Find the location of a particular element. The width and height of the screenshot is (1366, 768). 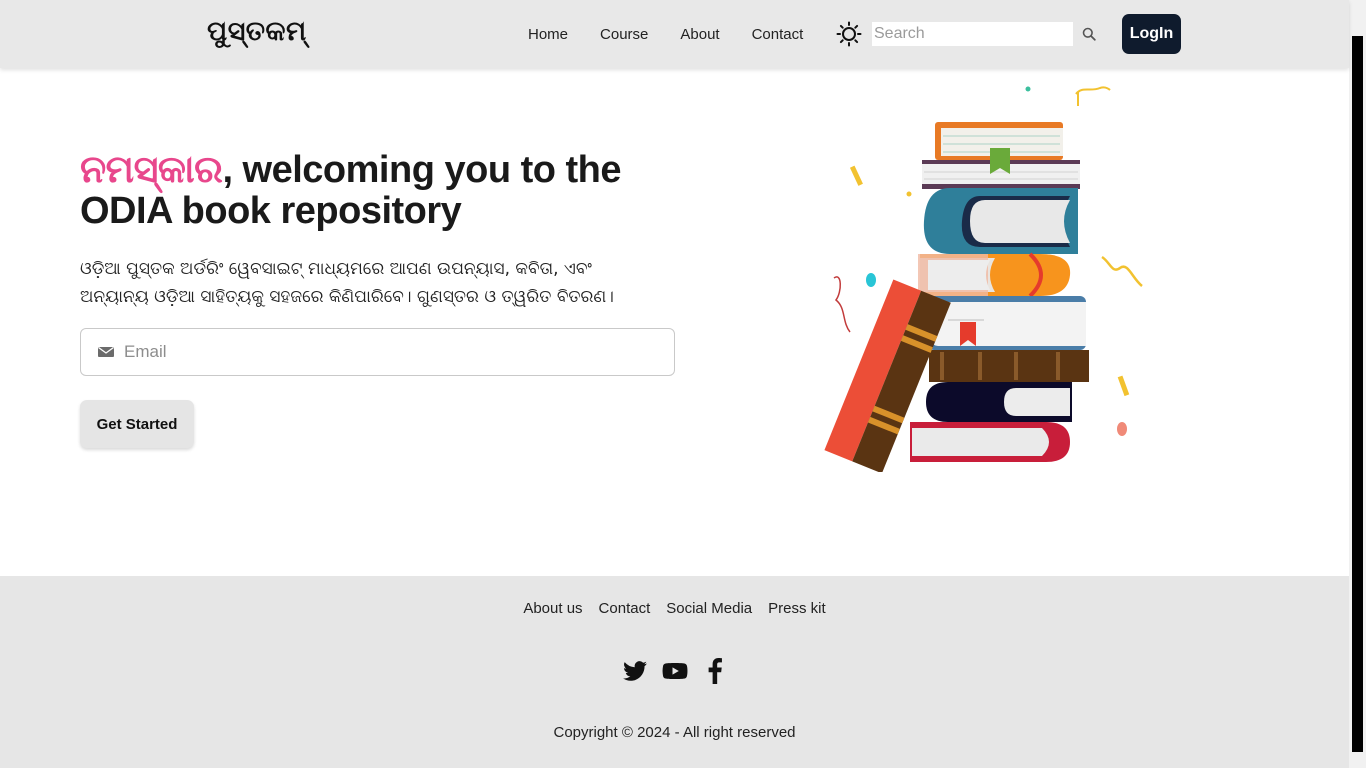

nav-links: Home Course About Contact is located at coordinates (673, 34).